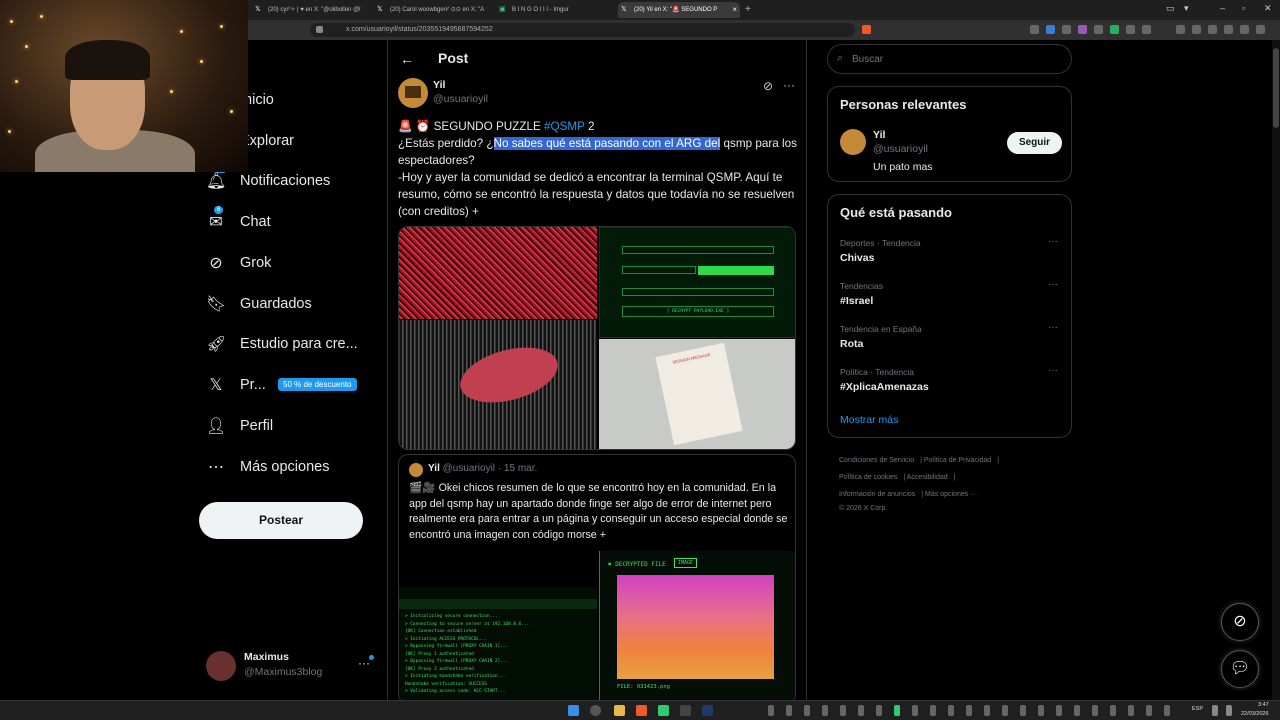 This screenshot has height=720, width=1280. Describe the element at coordinates (290, 427) in the screenshot. I see `nav-item-profile: 👤︎ Perfil` at that location.